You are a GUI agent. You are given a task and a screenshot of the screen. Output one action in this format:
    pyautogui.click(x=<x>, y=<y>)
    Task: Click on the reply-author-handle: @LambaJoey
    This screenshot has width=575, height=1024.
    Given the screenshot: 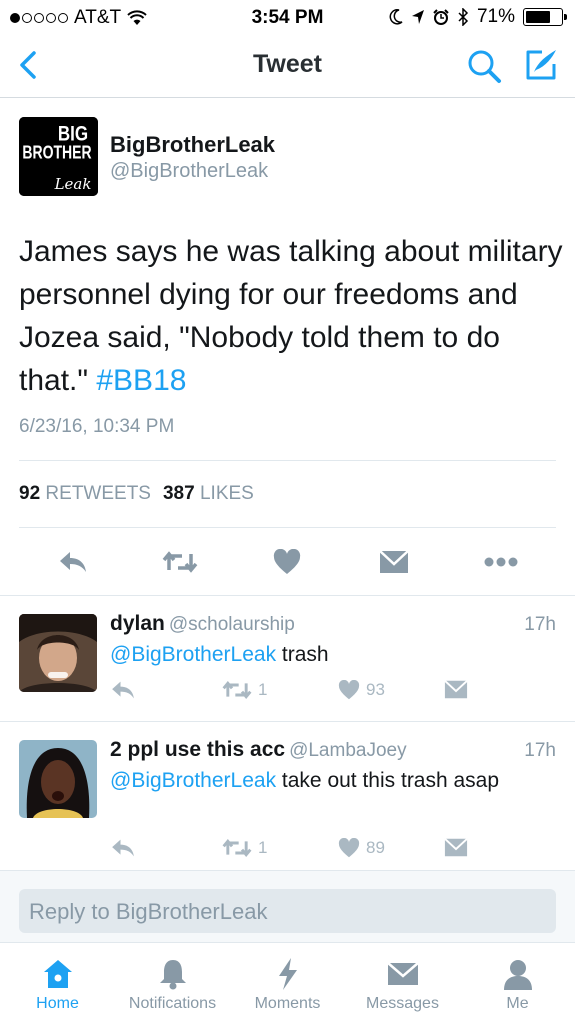 What is the action you would take?
    pyautogui.click(x=348, y=750)
    